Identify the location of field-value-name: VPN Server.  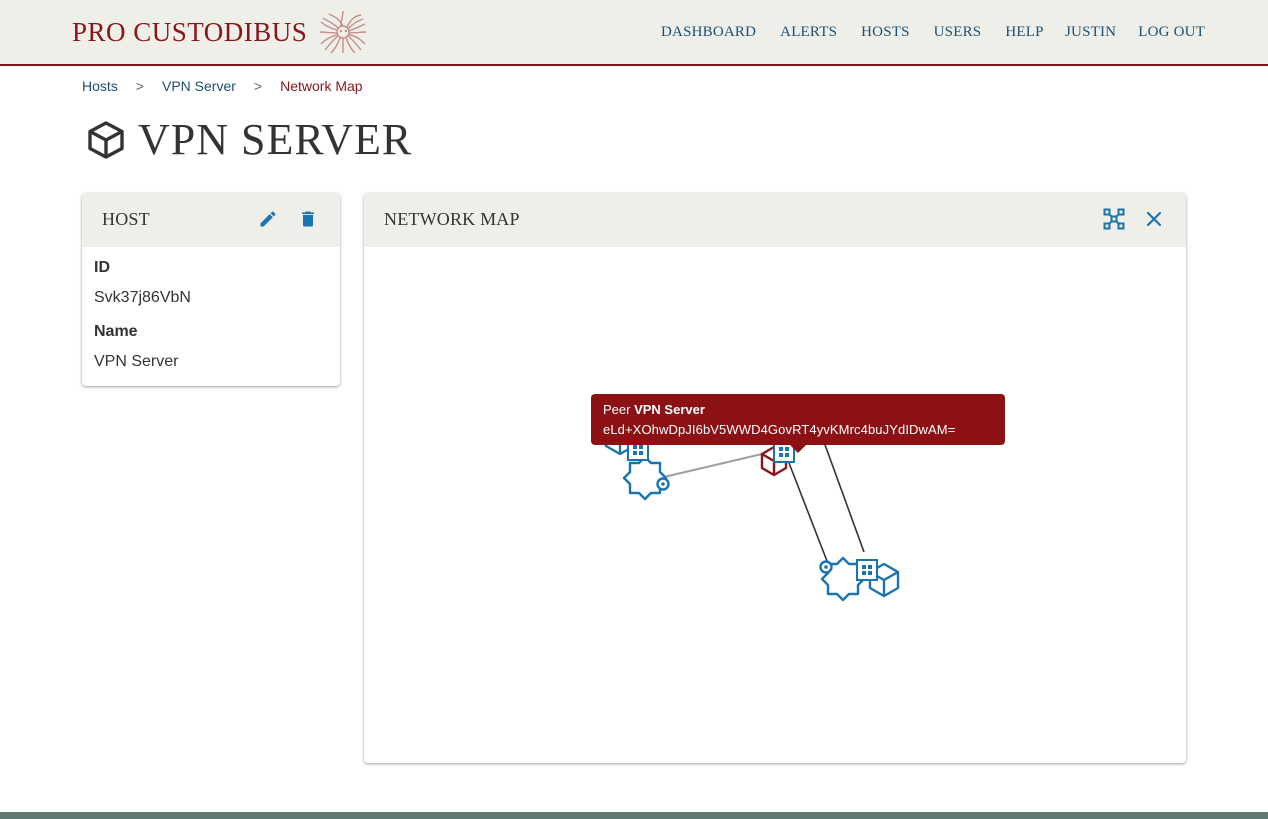
(136, 361).